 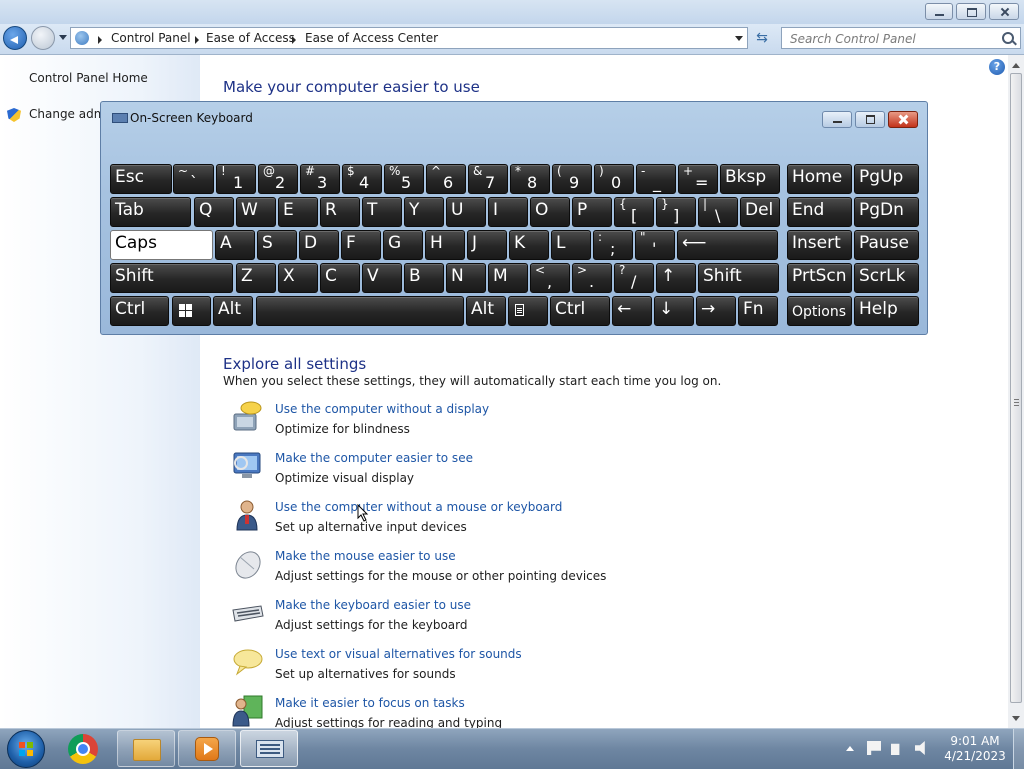 What do you see at coordinates (874, 748) in the screenshot?
I see `action-center-icon` at bounding box center [874, 748].